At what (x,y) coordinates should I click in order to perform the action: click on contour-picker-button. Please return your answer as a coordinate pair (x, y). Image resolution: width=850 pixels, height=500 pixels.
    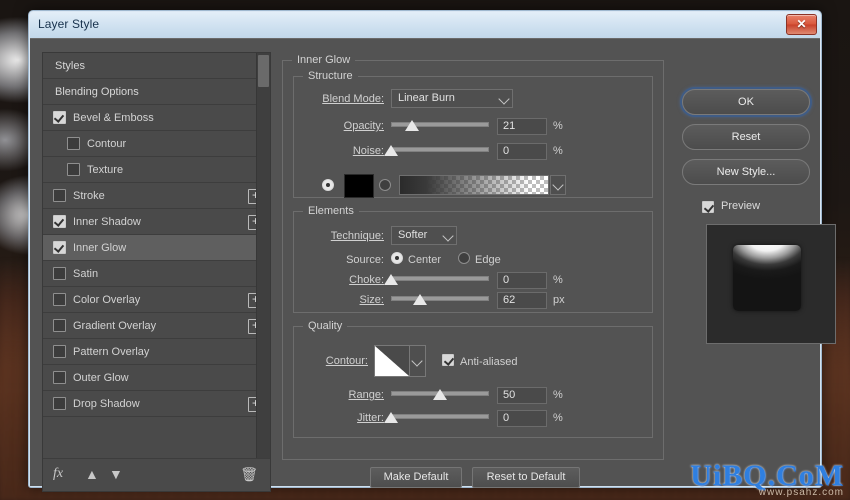
    Looking at the image, I should click on (418, 361).